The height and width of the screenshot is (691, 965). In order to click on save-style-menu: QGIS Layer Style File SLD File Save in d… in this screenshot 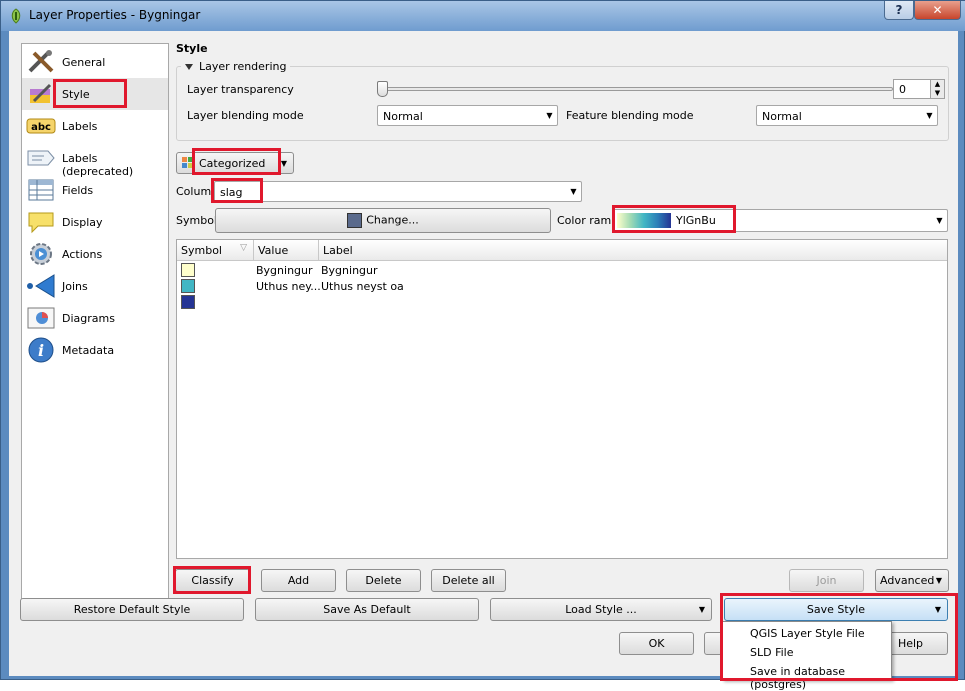, I will do `click(807, 656)`.